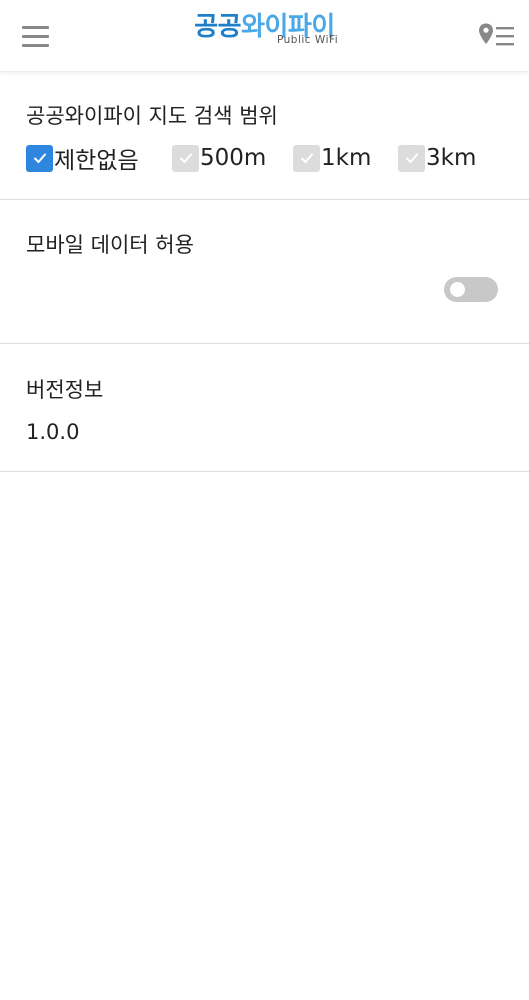  What do you see at coordinates (264, 272) in the screenshot?
I see `mobile-data-section` at bounding box center [264, 272].